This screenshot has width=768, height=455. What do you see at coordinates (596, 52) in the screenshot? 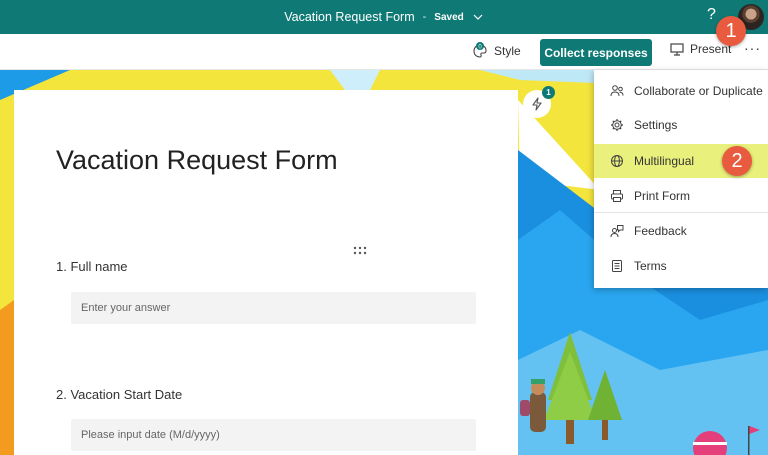
I see `collect-responses-button: Collect responses` at bounding box center [596, 52].